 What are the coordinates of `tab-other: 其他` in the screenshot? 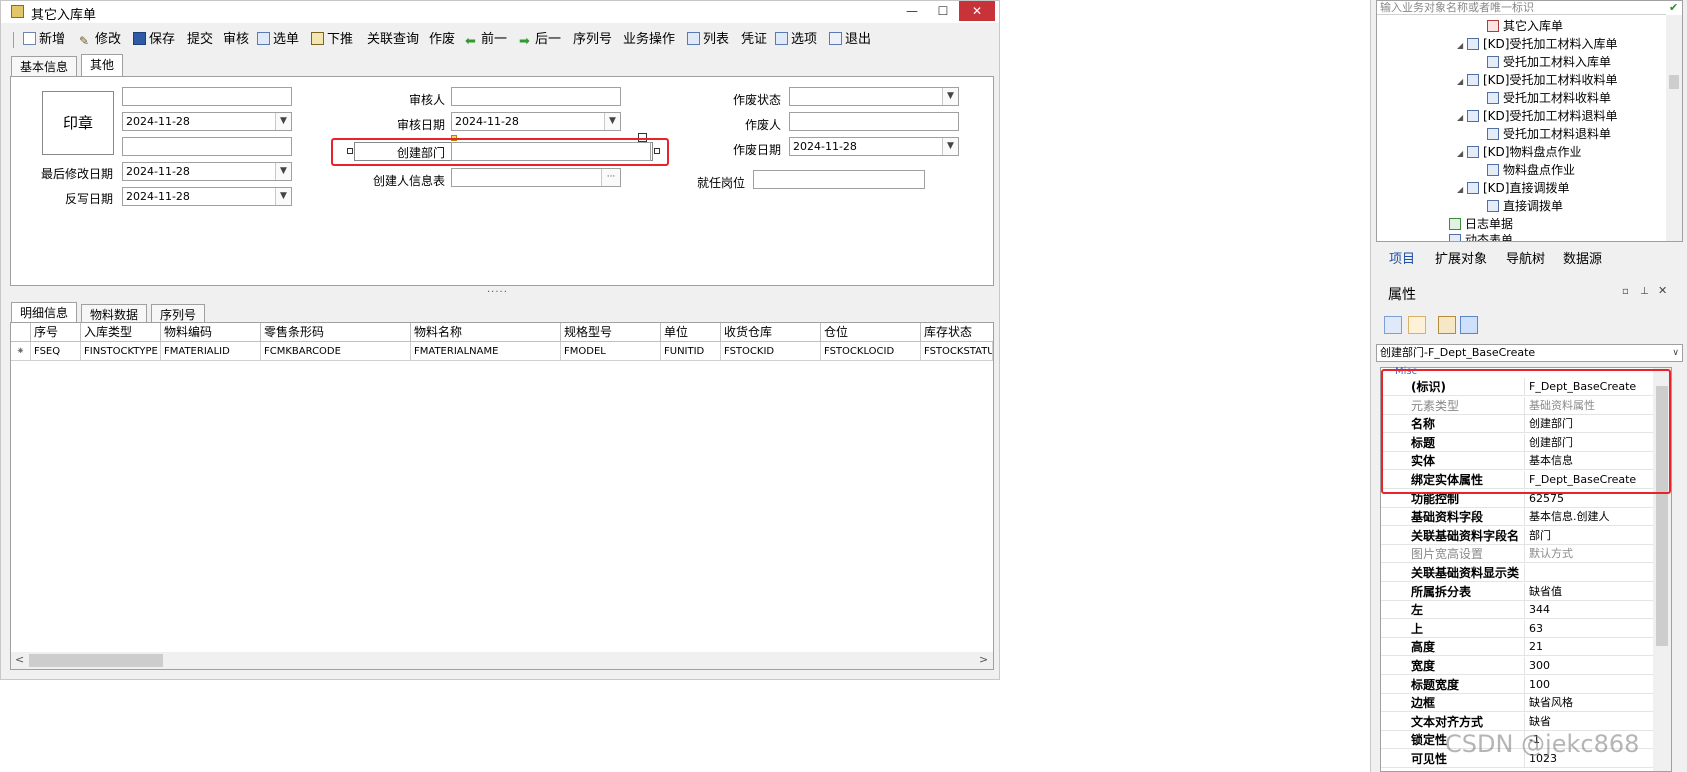 It's located at (102, 65).